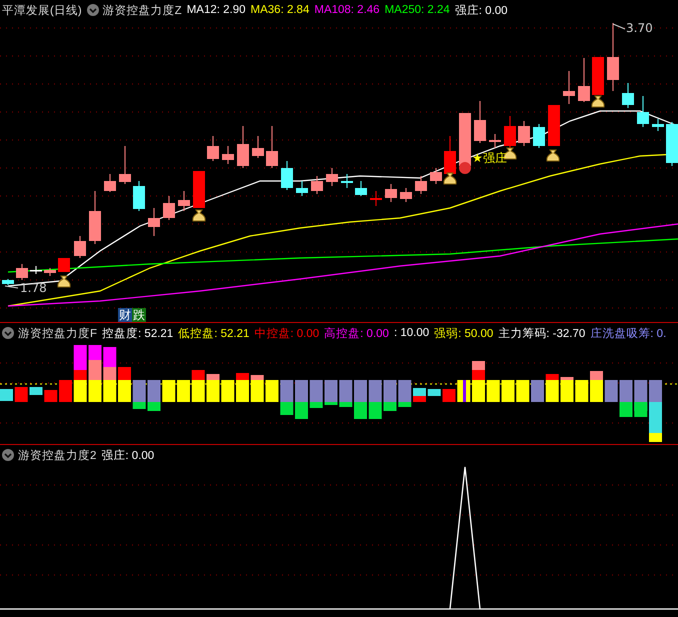 The width and height of the screenshot is (678, 617). What do you see at coordinates (214, 333) in the screenshot?
I see `indicator-reading: 低控盘: 52.21` at bounding box center [214, 333].